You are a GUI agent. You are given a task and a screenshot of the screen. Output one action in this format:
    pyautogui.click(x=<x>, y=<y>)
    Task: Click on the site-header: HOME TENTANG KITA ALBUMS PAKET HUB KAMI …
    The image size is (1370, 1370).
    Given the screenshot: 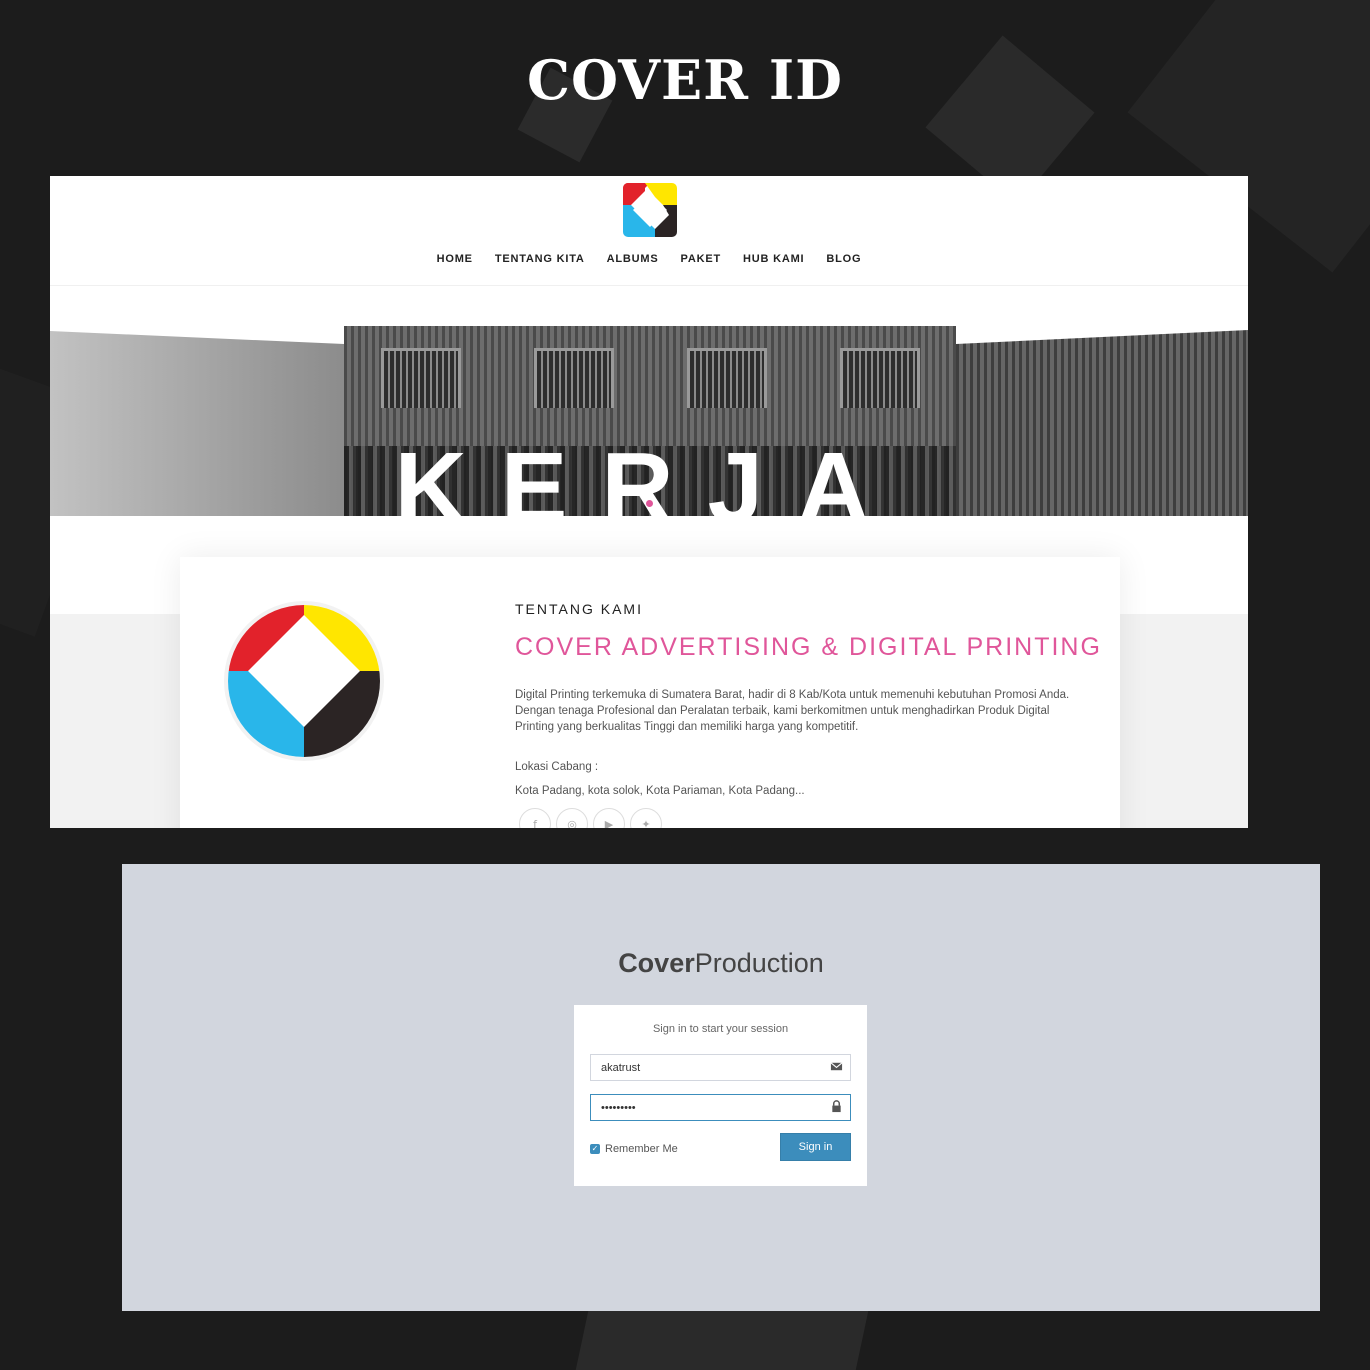 What is the action you would take?
    pyautogui.click(x=649, y=231)
    